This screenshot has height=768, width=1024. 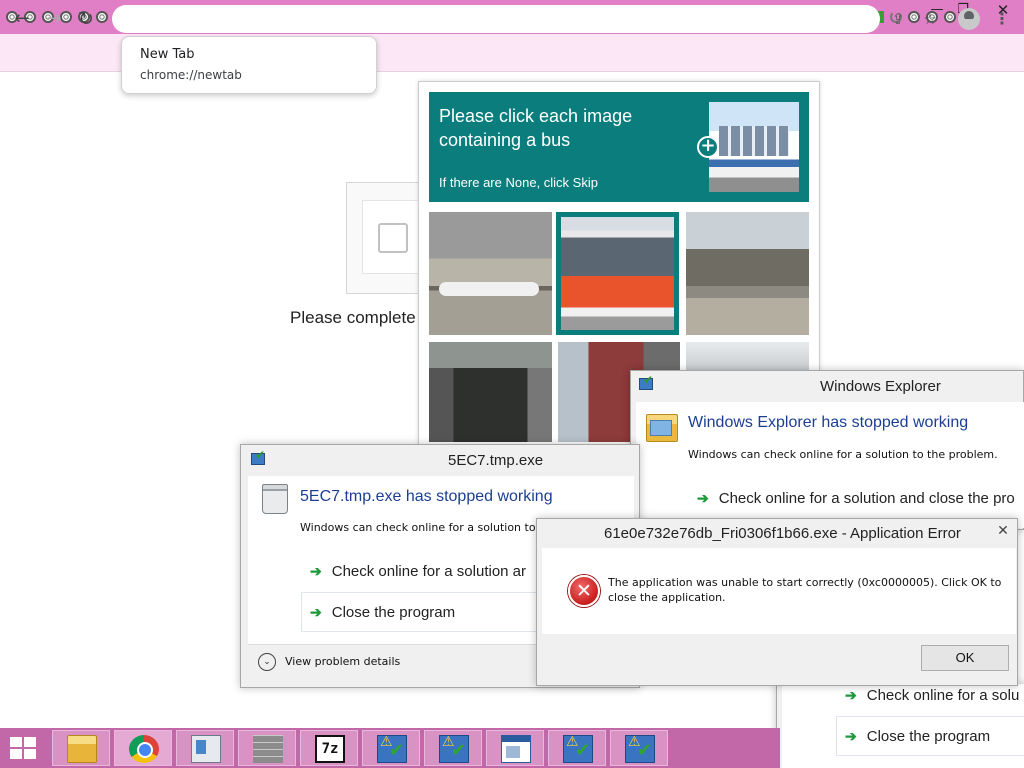 I want to click on tooltip-url: chrome://newtab, so click(x=191, y=75).